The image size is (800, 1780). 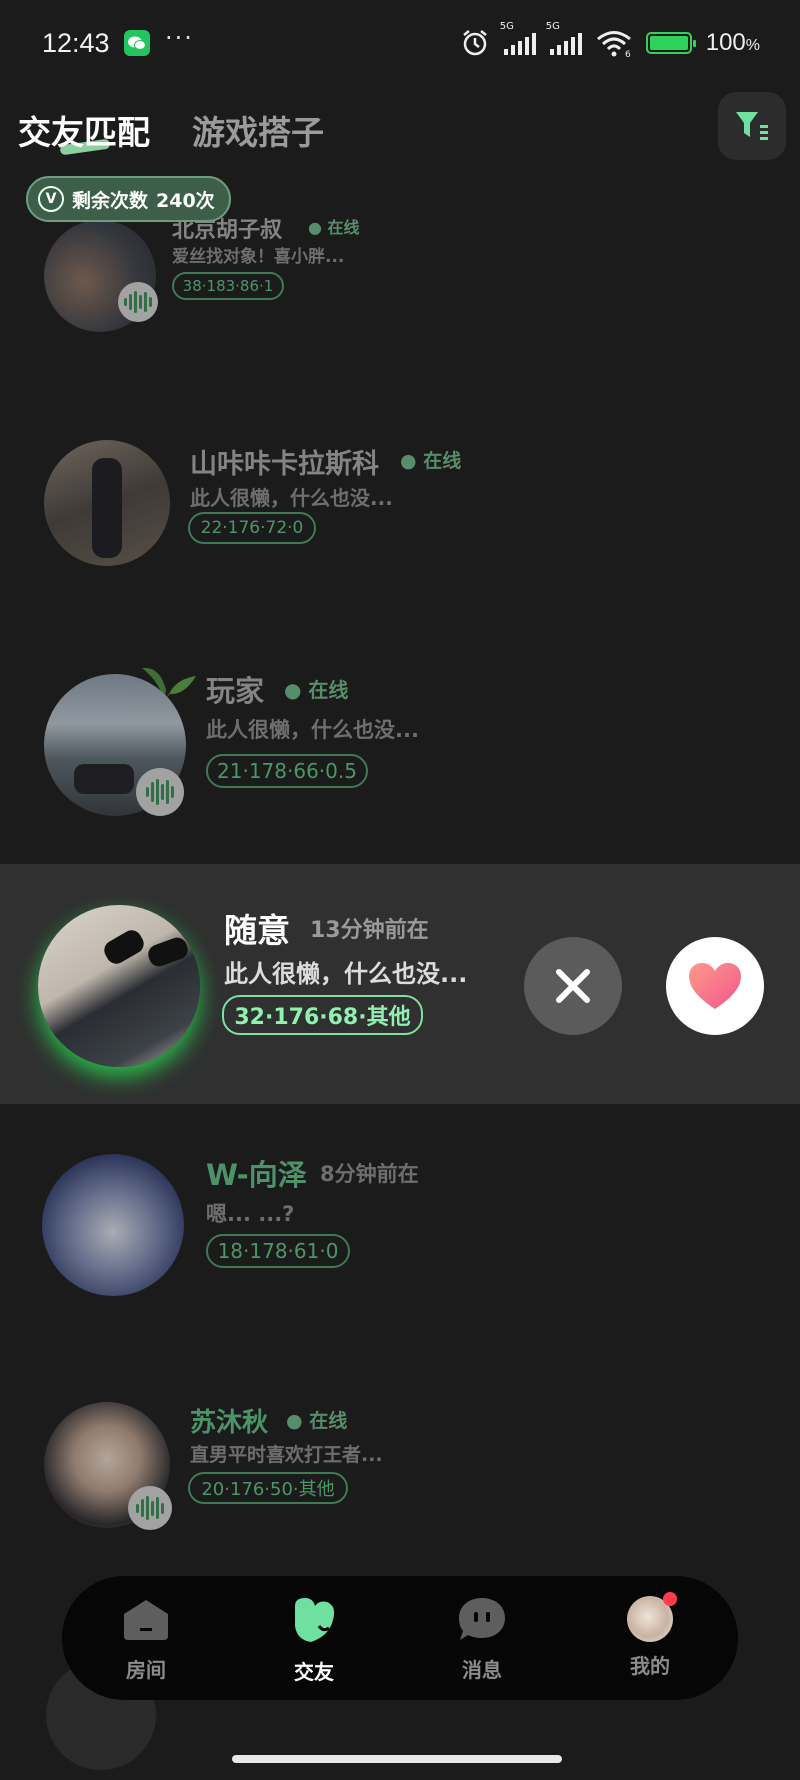 I want to click on vip-icon: V, so click(x=51, y=199).